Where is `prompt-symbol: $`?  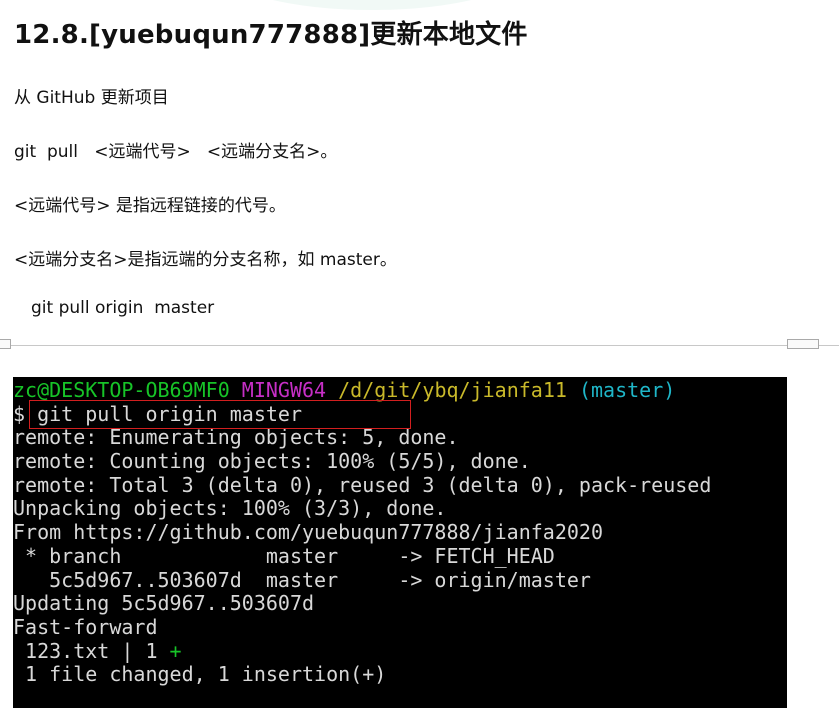 prompt-symbol: $ is located at coordinates (19, 413).